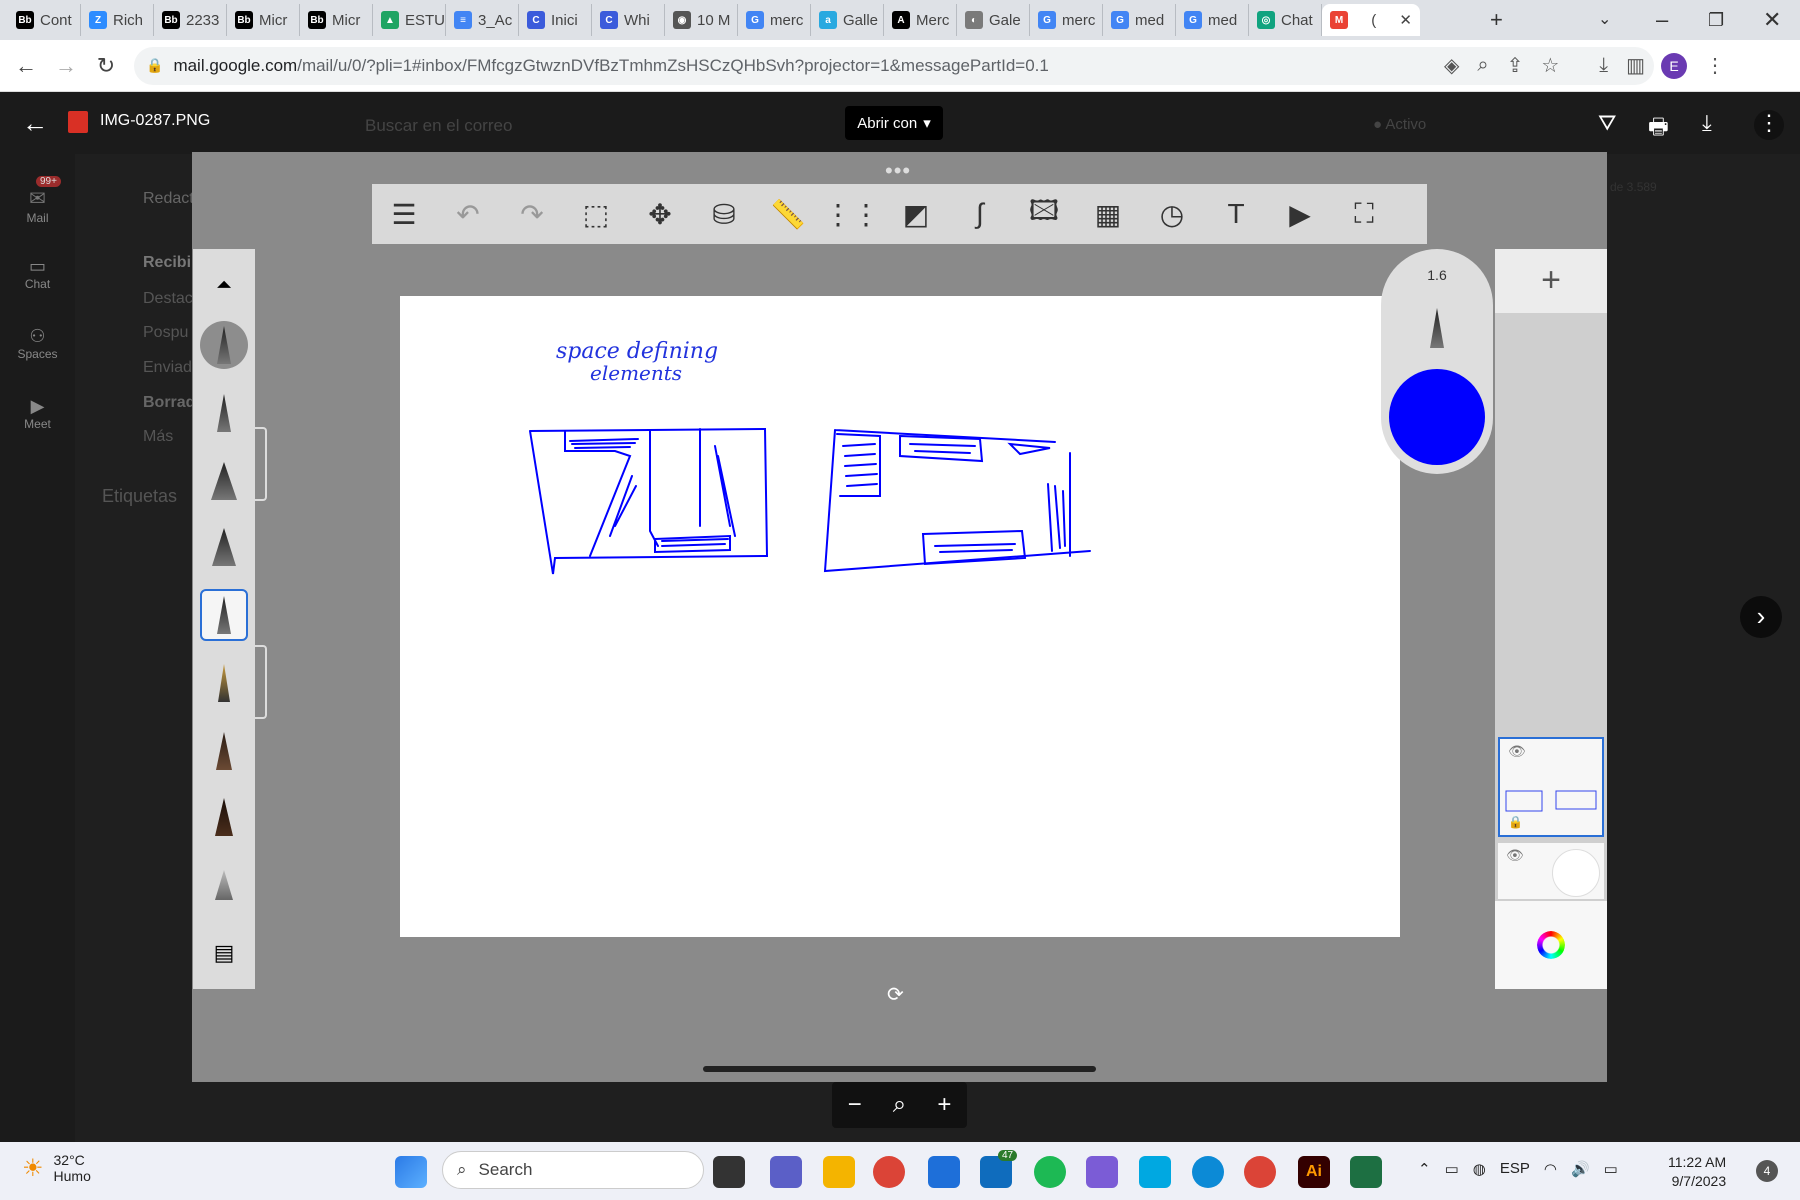 The height and width of the screenshot is (1200, 1800). I want to click on browser-tab: Bb 2233, so click(190, 20).